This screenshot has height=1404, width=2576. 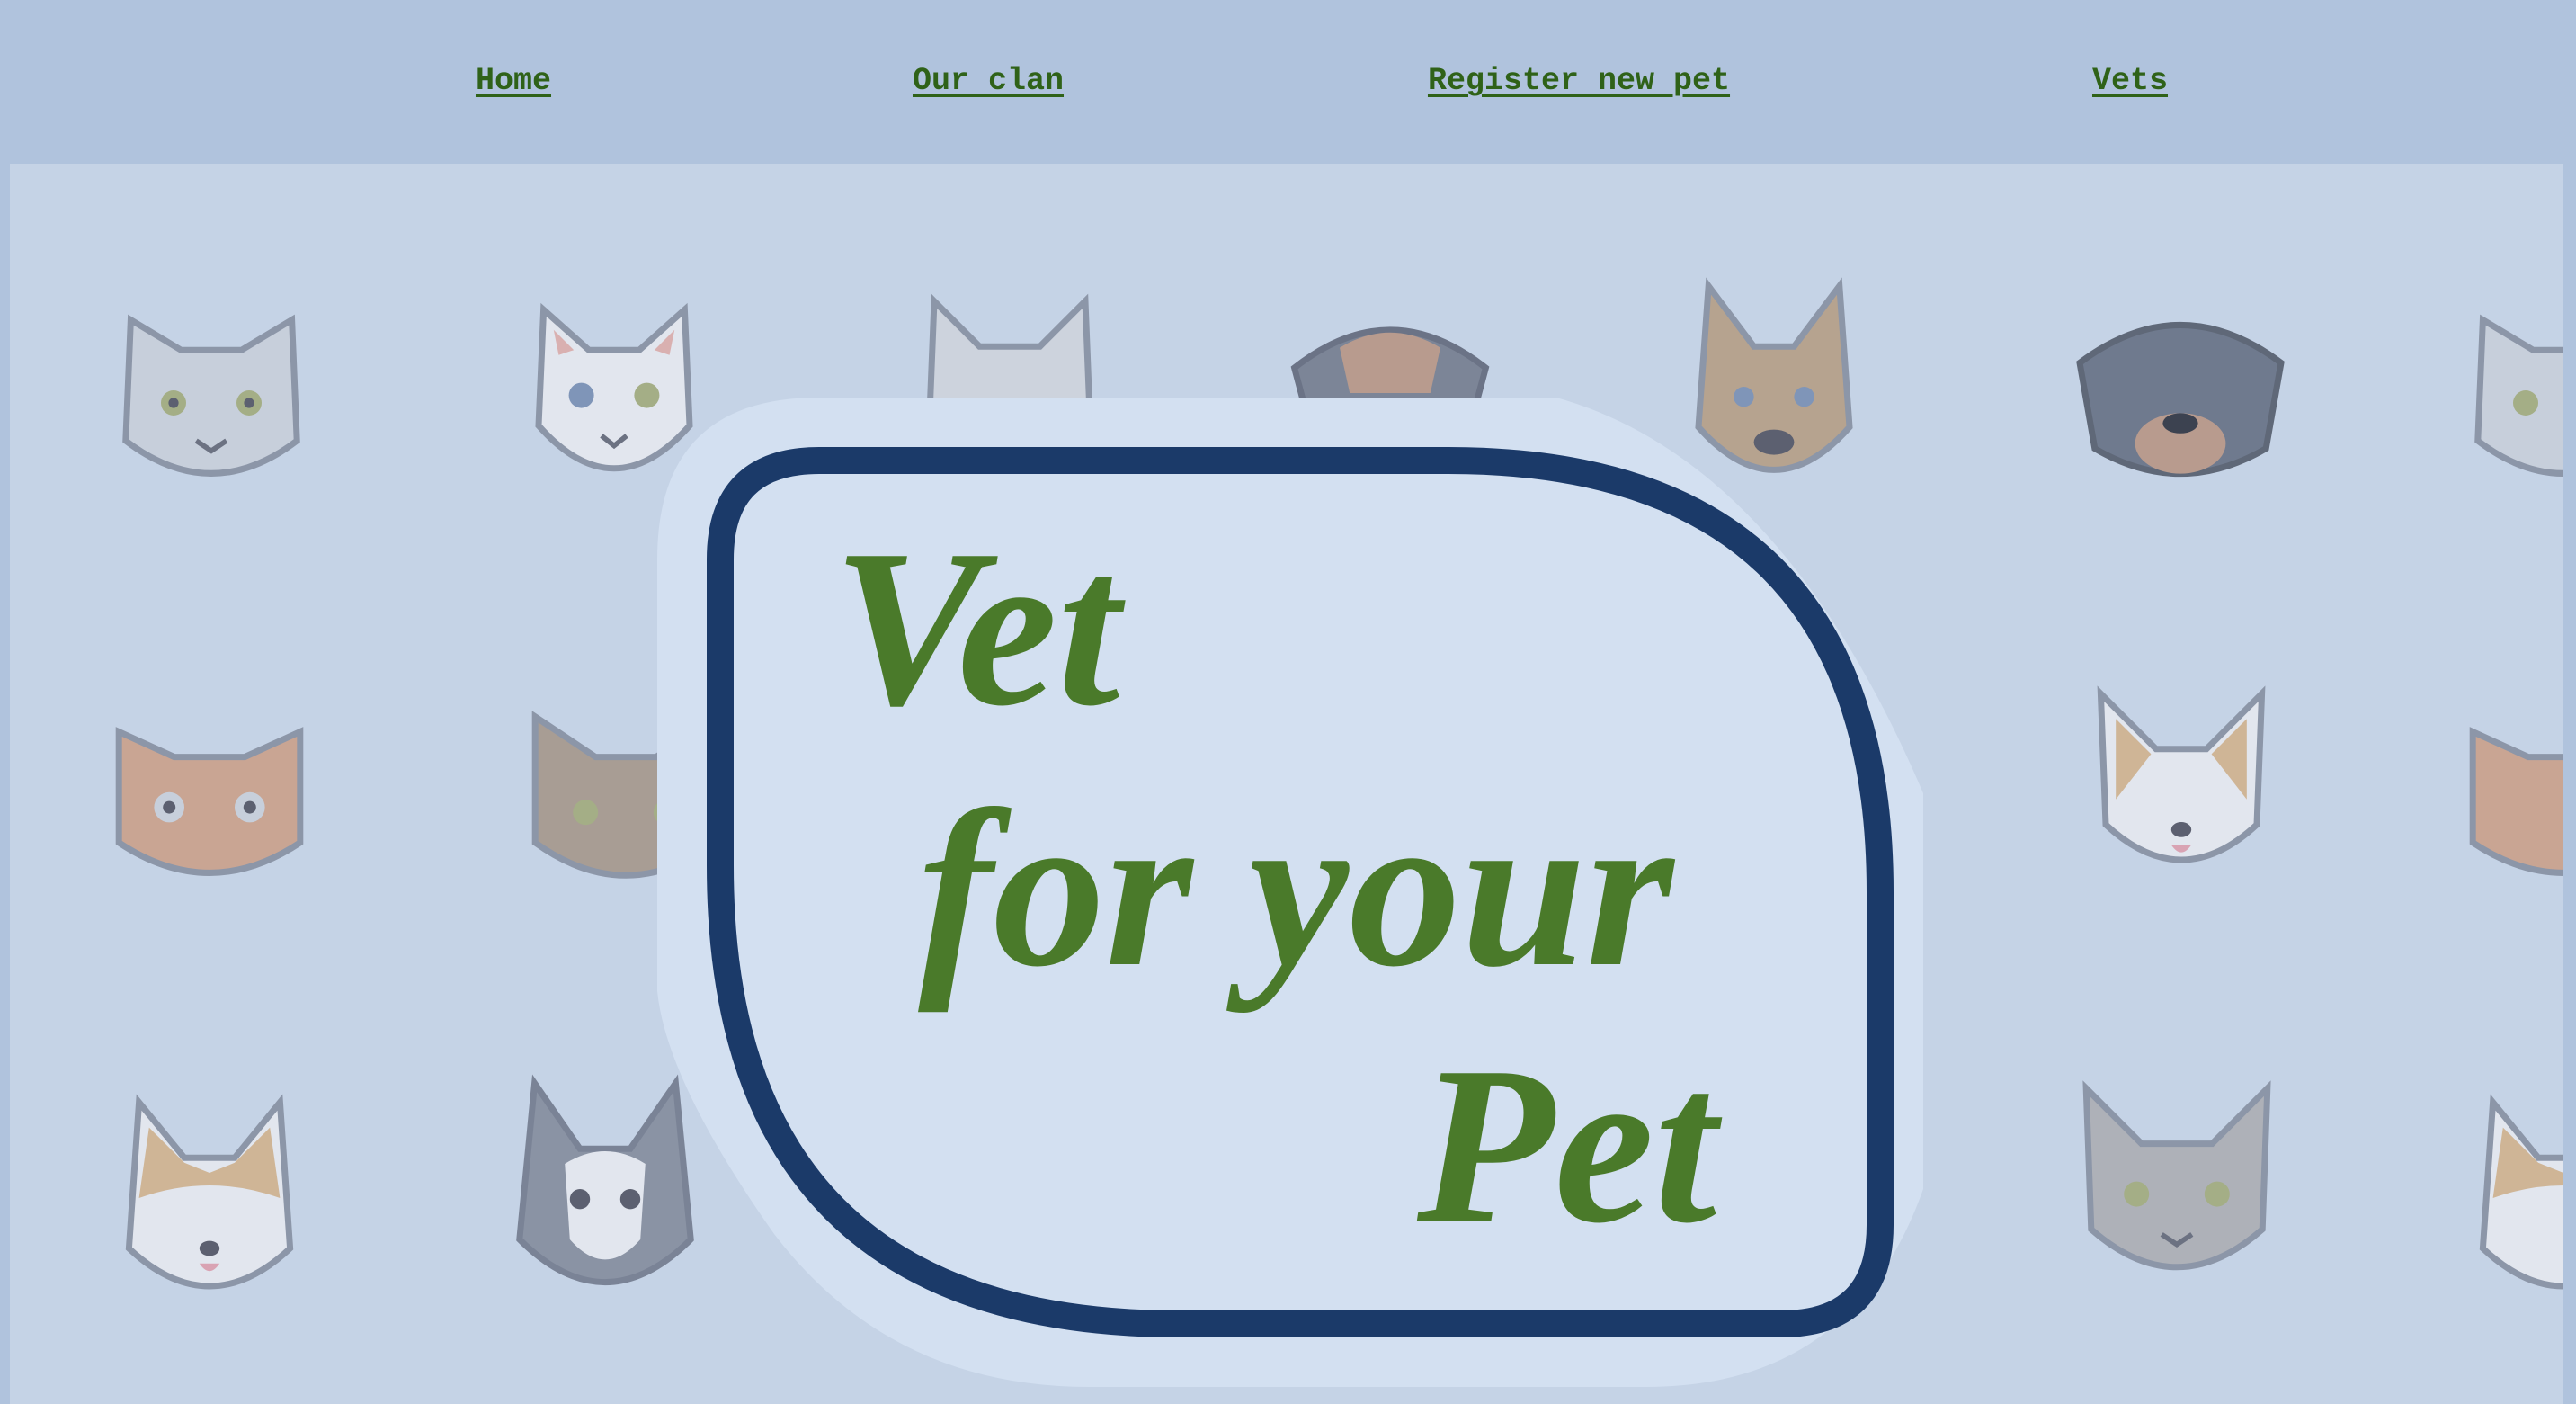 What do you see at coordinates (1570, 1145) in the screenshot?
I see `logo-line-pet: Pet` at bounding box center [1570, 1145].